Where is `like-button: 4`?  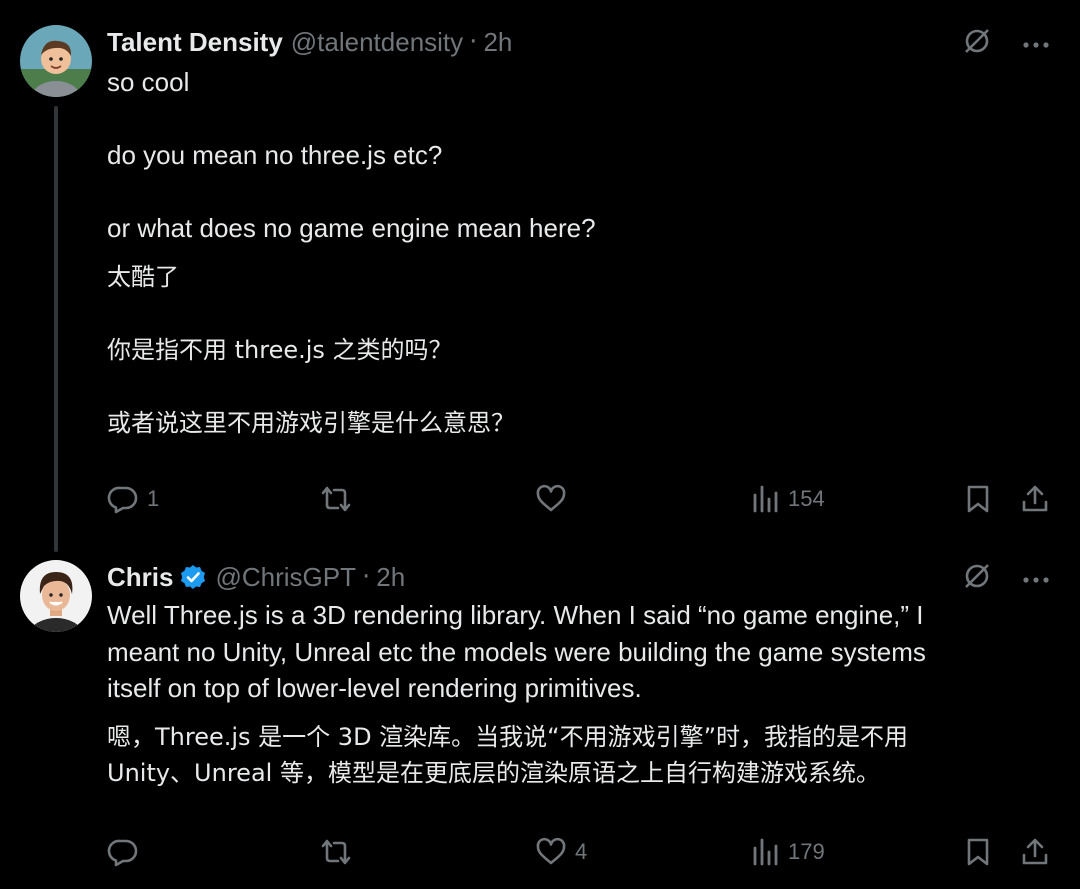
like-button: 4 is located at coordinates (561, 852).